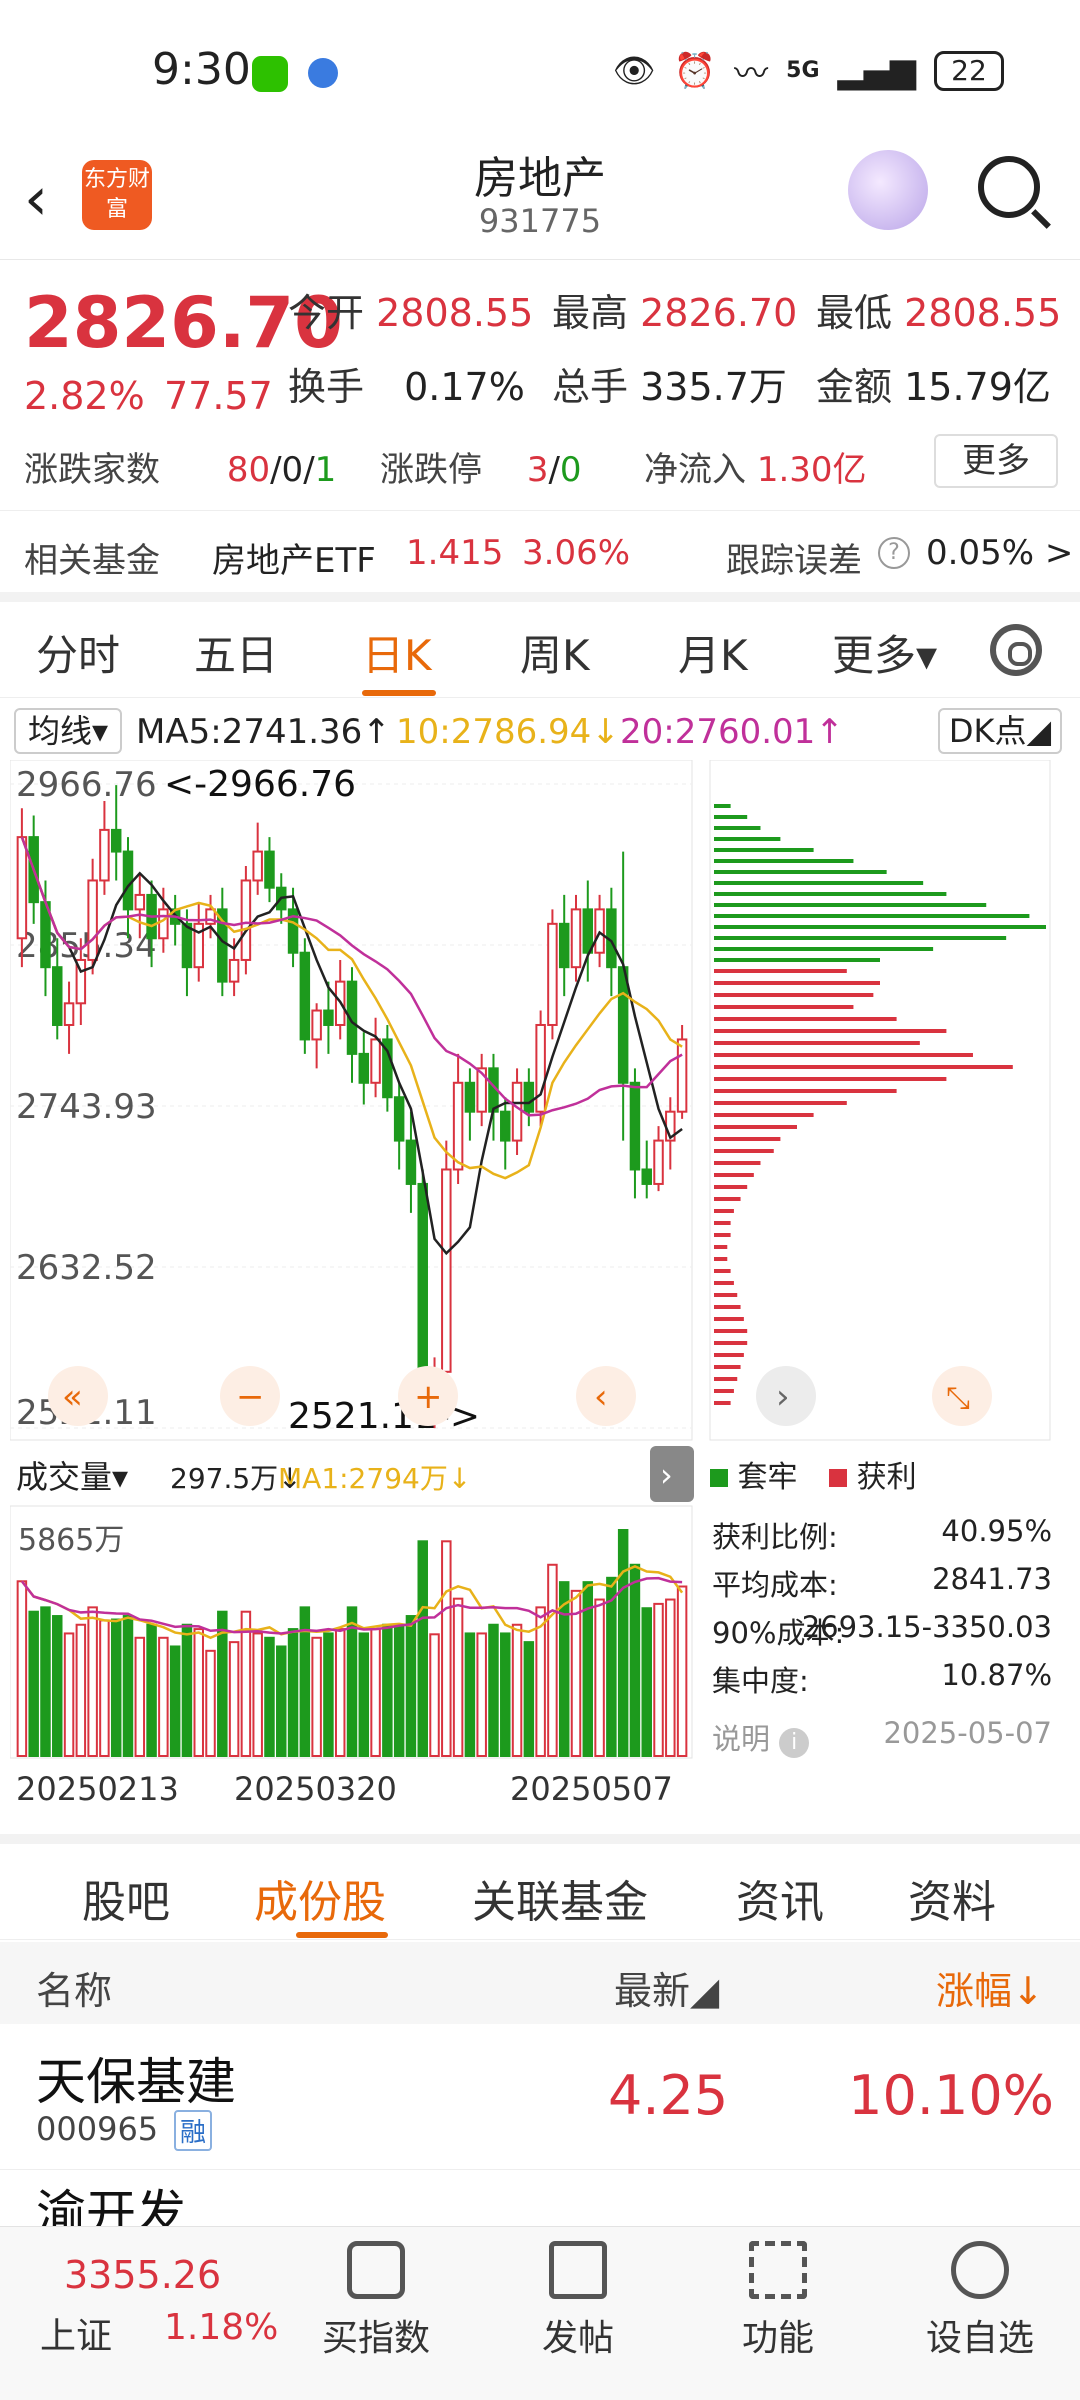 Image resolution: width=1080 pixels, height=2400 pixels. I want to click on tab-daily-k: 日K, so click(397, 652).